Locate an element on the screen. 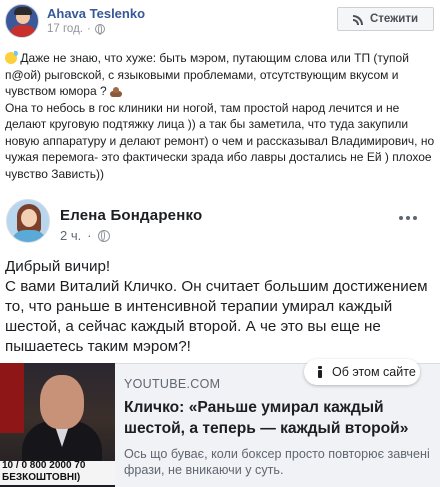 The width and height of the screenshot is (440, 487). outer-author-avatar is located at coordinates (22, 21).